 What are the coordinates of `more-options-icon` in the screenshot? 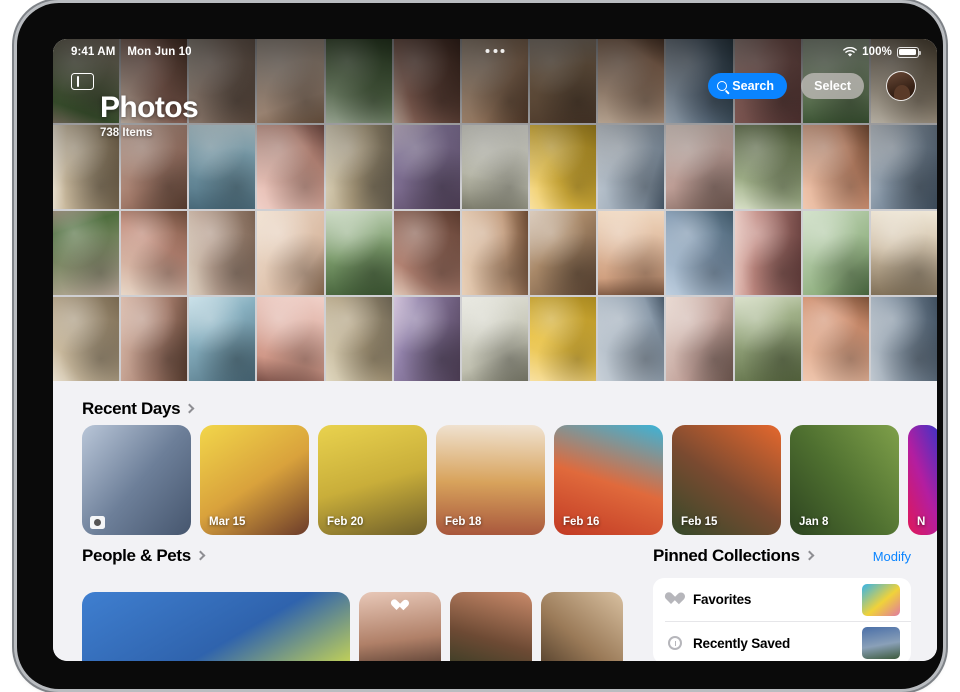 It's located at (495, 51).